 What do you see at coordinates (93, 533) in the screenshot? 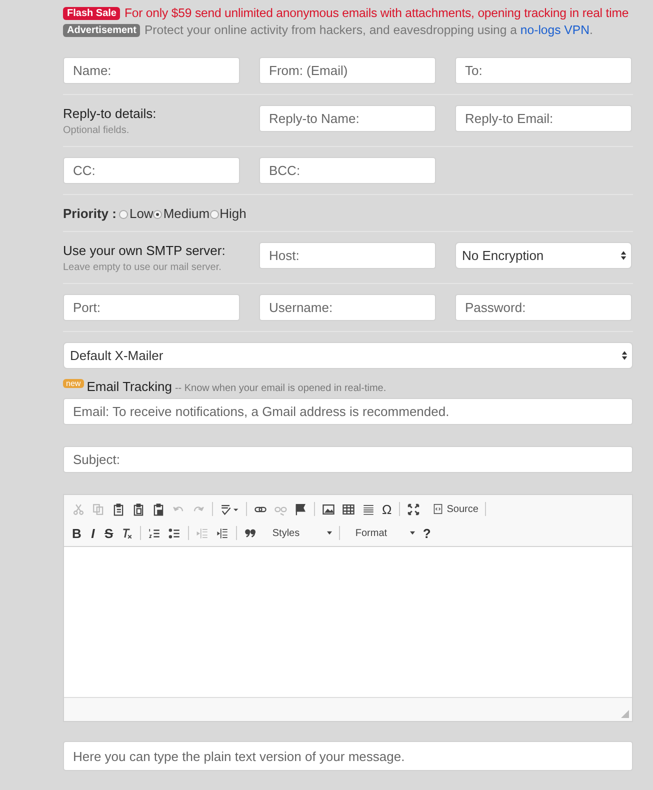
I see `toolbar-button: I` at bounding box center [93, 533].